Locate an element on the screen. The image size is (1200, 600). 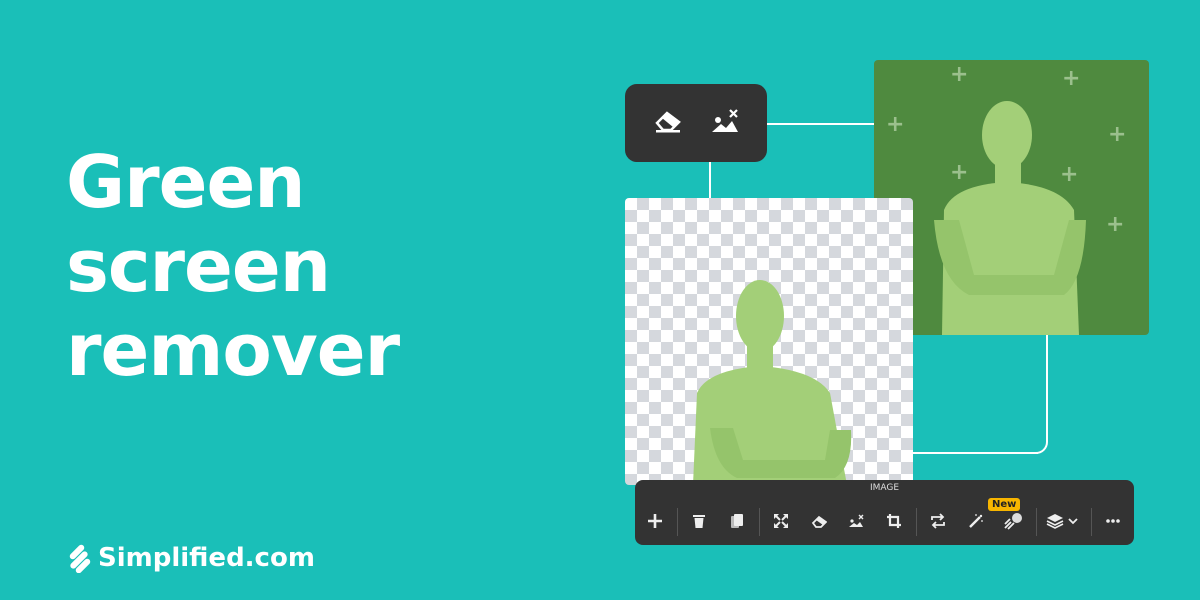
expand-icon is located at coordinates (781, 521).